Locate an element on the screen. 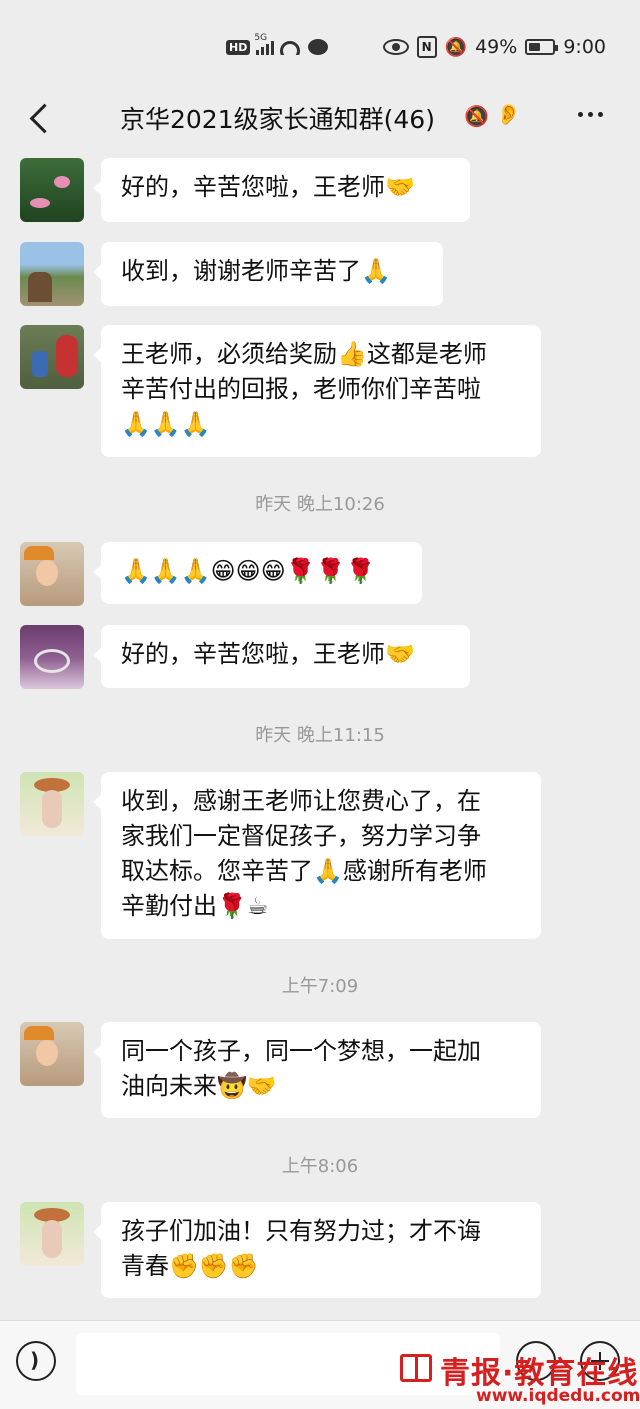 This screenshot has height=1409, width=640. voice-icon is located at coordinates (36, 1361).